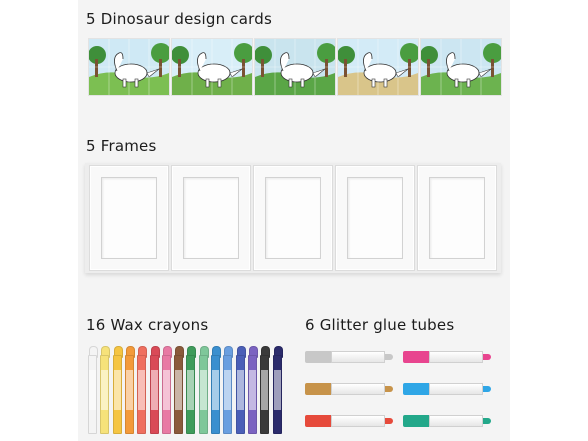  What do you see at coordinates (121, 146) in the screenshot?
I see `frames-heading: 5 Frames` at bounding box center [121, 146].